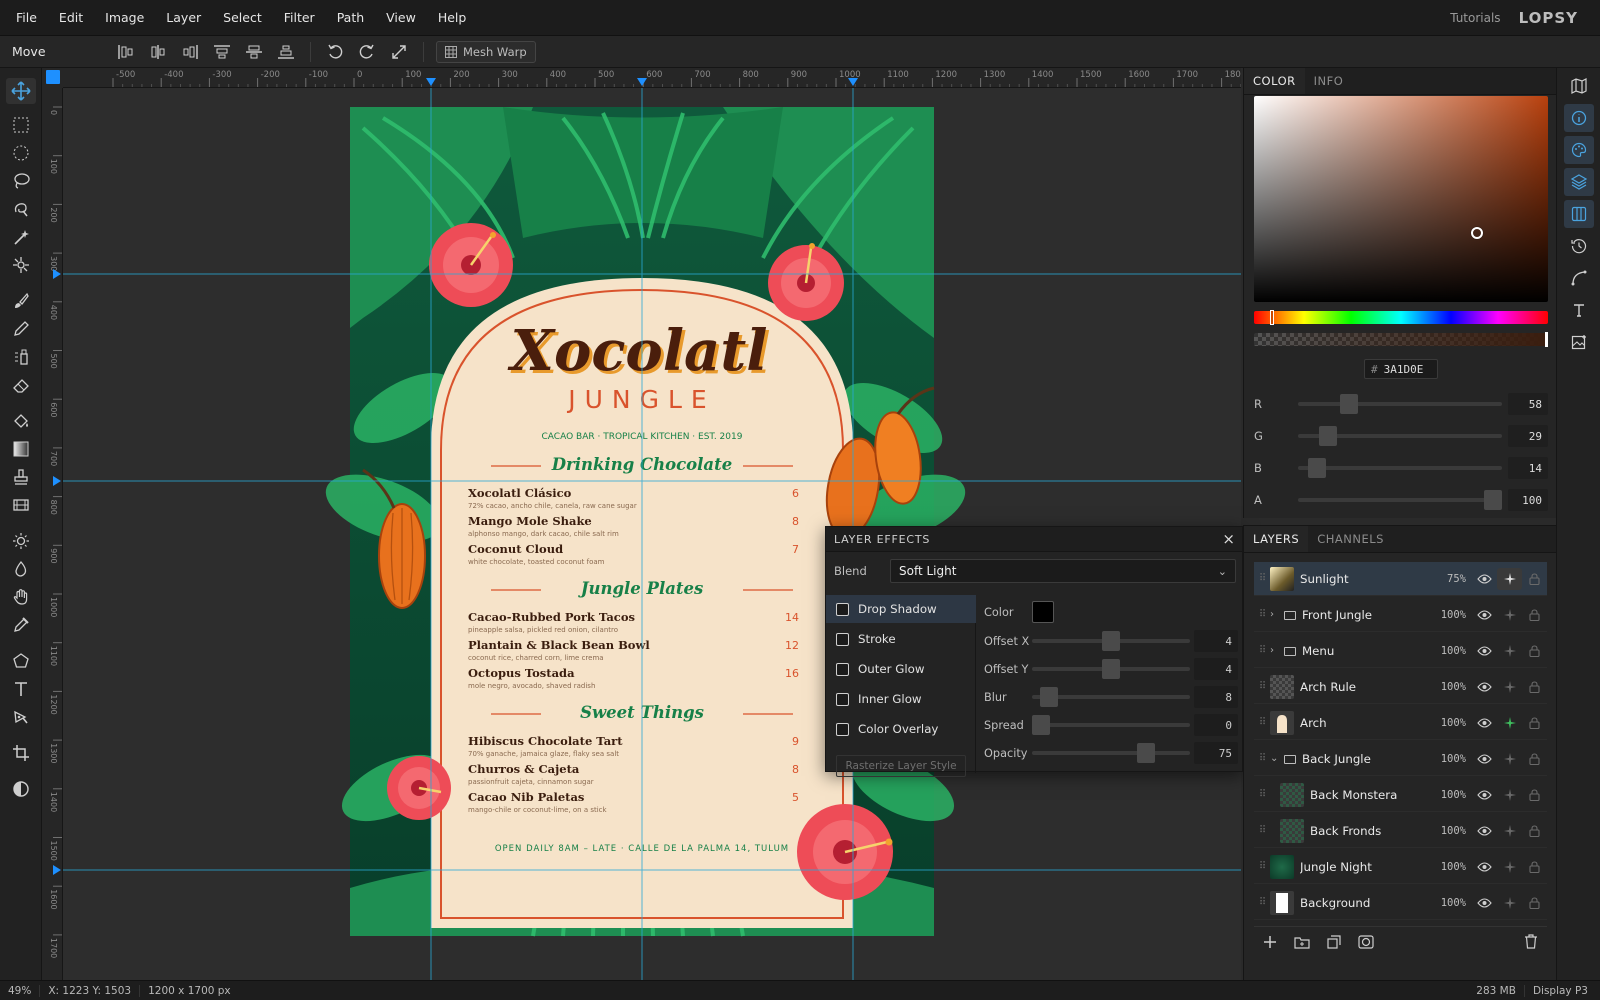  I want to click on layer-row-jungle-night: ⠿ Jungle Night 100%, so click(1400, 867).